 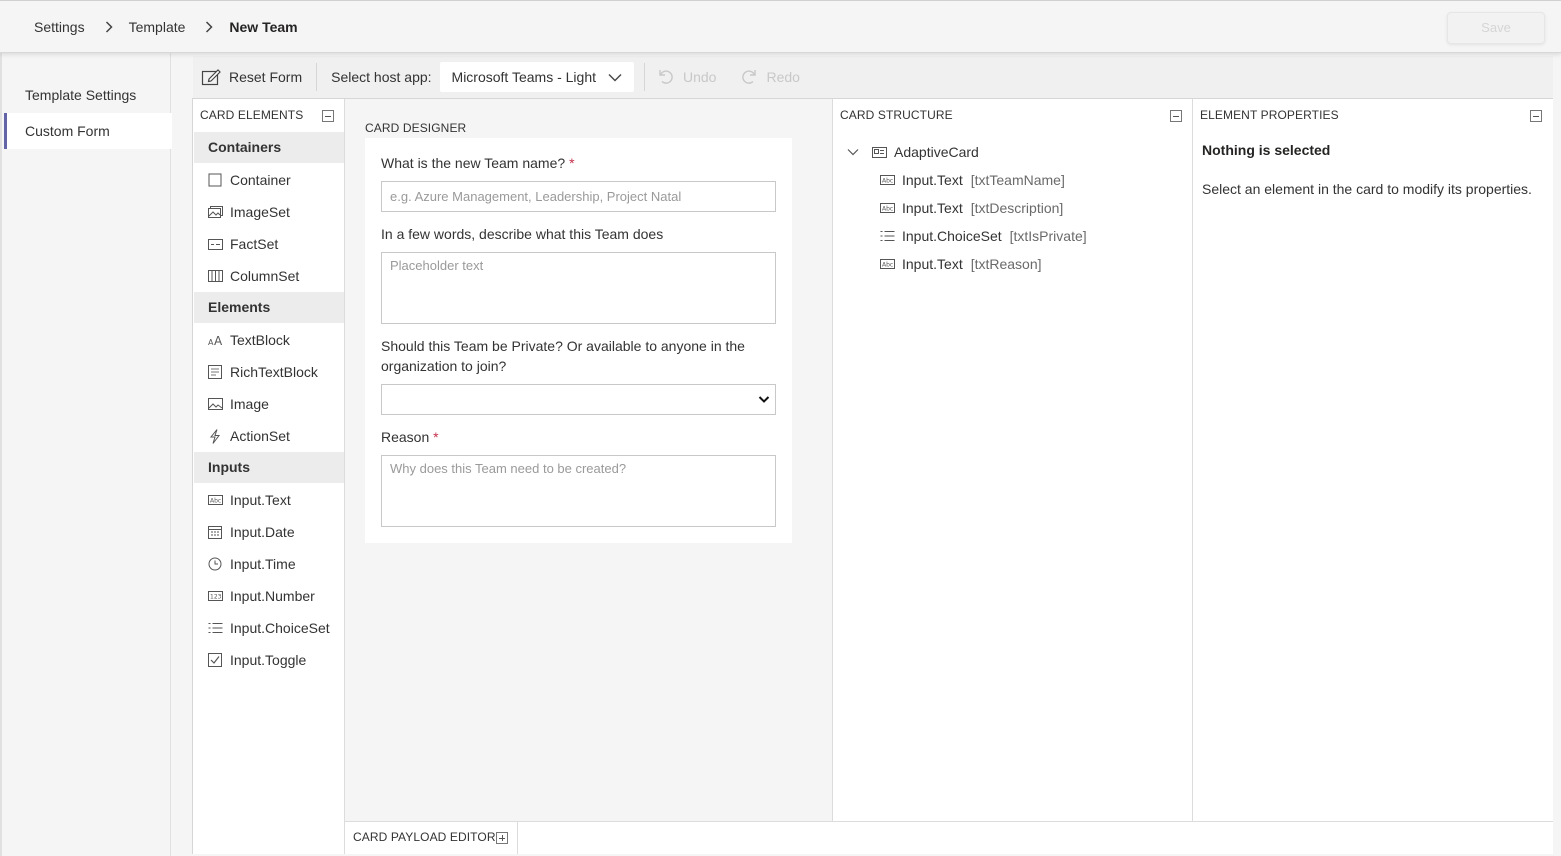 What do you see at coordinates (157, 27) in the screenshot?
I see `breadcrumb-template: Template` at bounding box center [157, 27].